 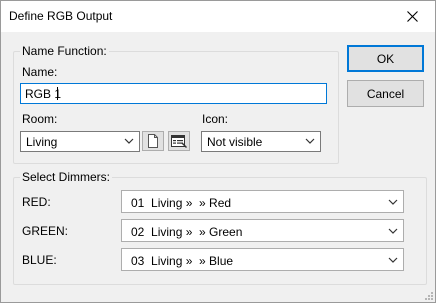 What do you see at coordinates (262, 230) in the screenshot?
I see `green-dimmer-select: 02 Living » » Green` at bounding box center [262, 230].